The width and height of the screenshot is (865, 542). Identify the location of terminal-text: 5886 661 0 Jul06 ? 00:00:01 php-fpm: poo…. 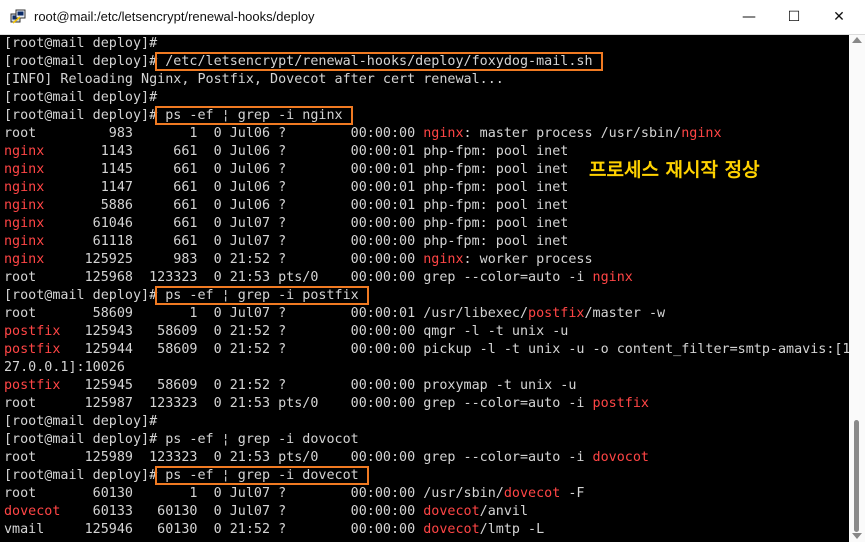
(306, 205).